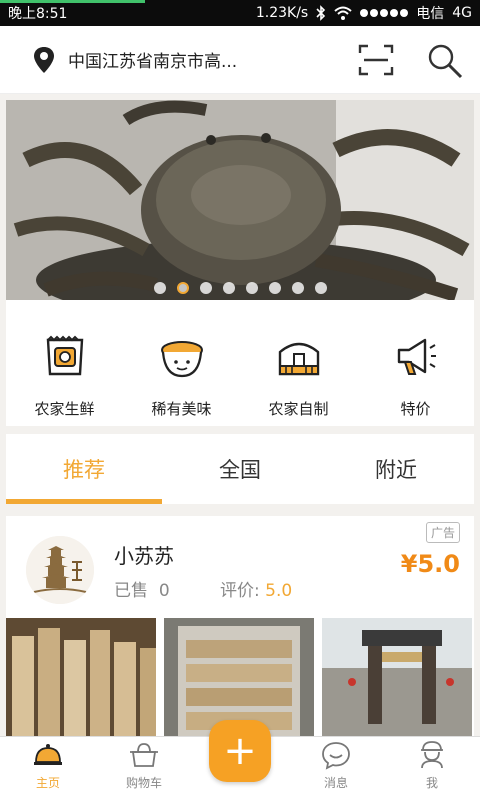  I want to click on store-price: ¥5.0, so click(430, 564).